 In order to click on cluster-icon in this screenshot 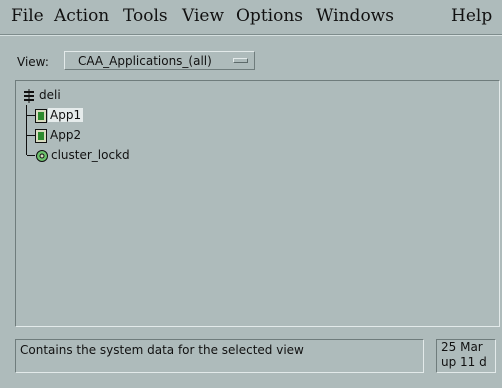, I will do `click(29, 96)`.